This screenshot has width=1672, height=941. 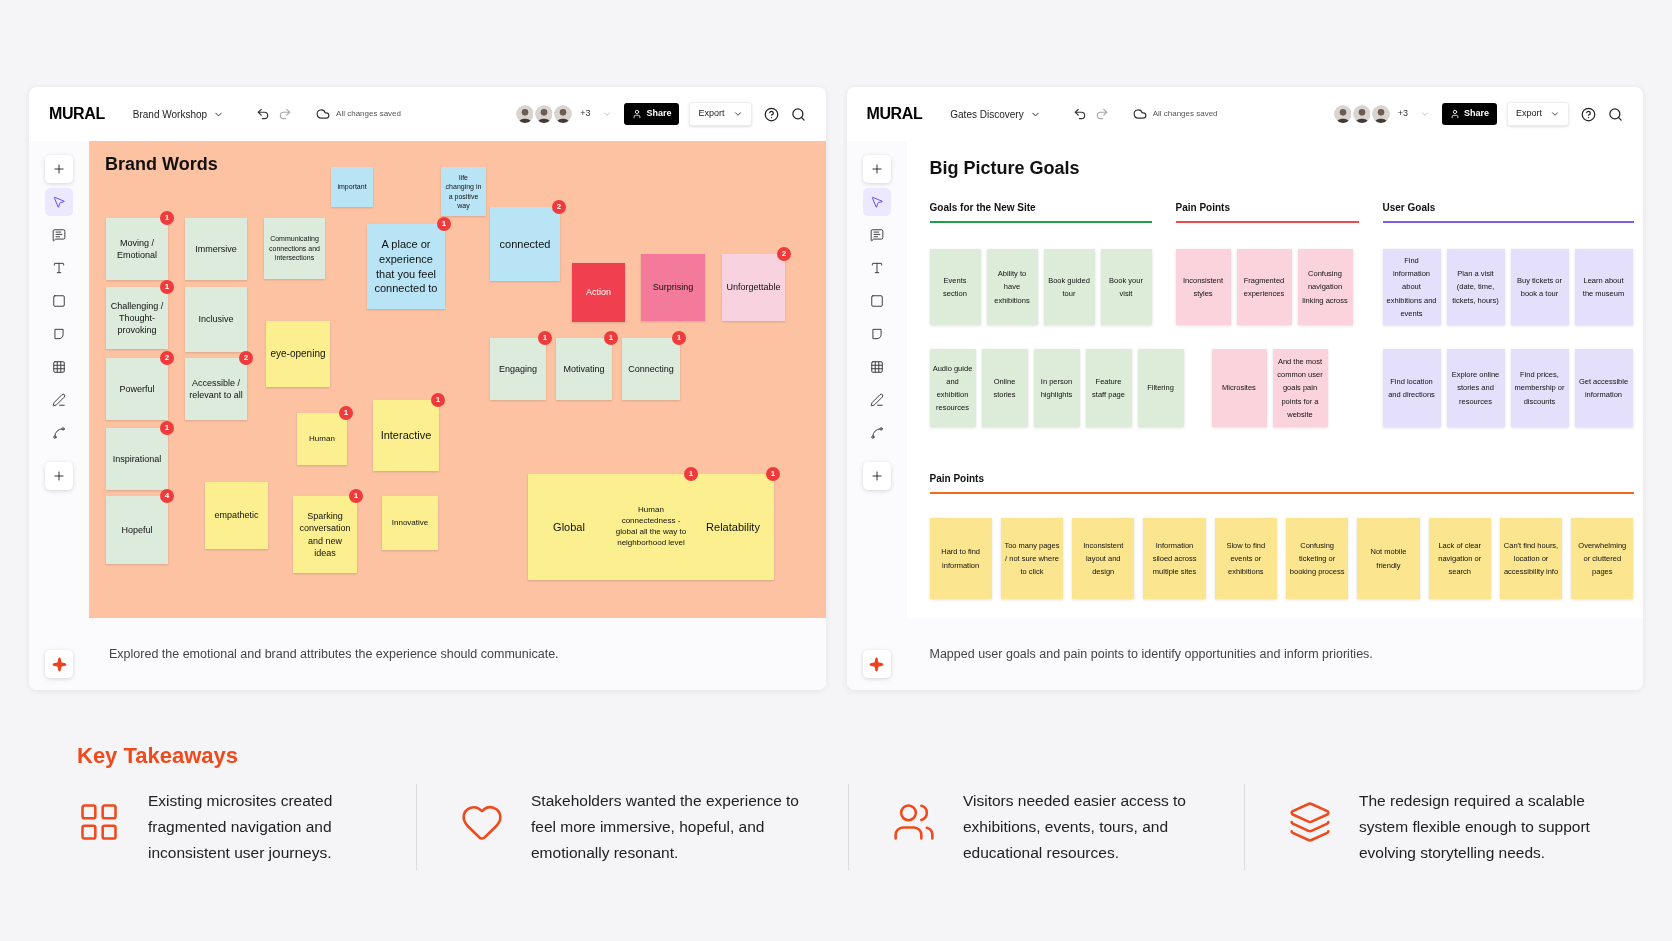 What do you see at coordinates (673, 287) in the screenshot?
I see `sticky-note: Surprising` at bounding box center [673, 287].